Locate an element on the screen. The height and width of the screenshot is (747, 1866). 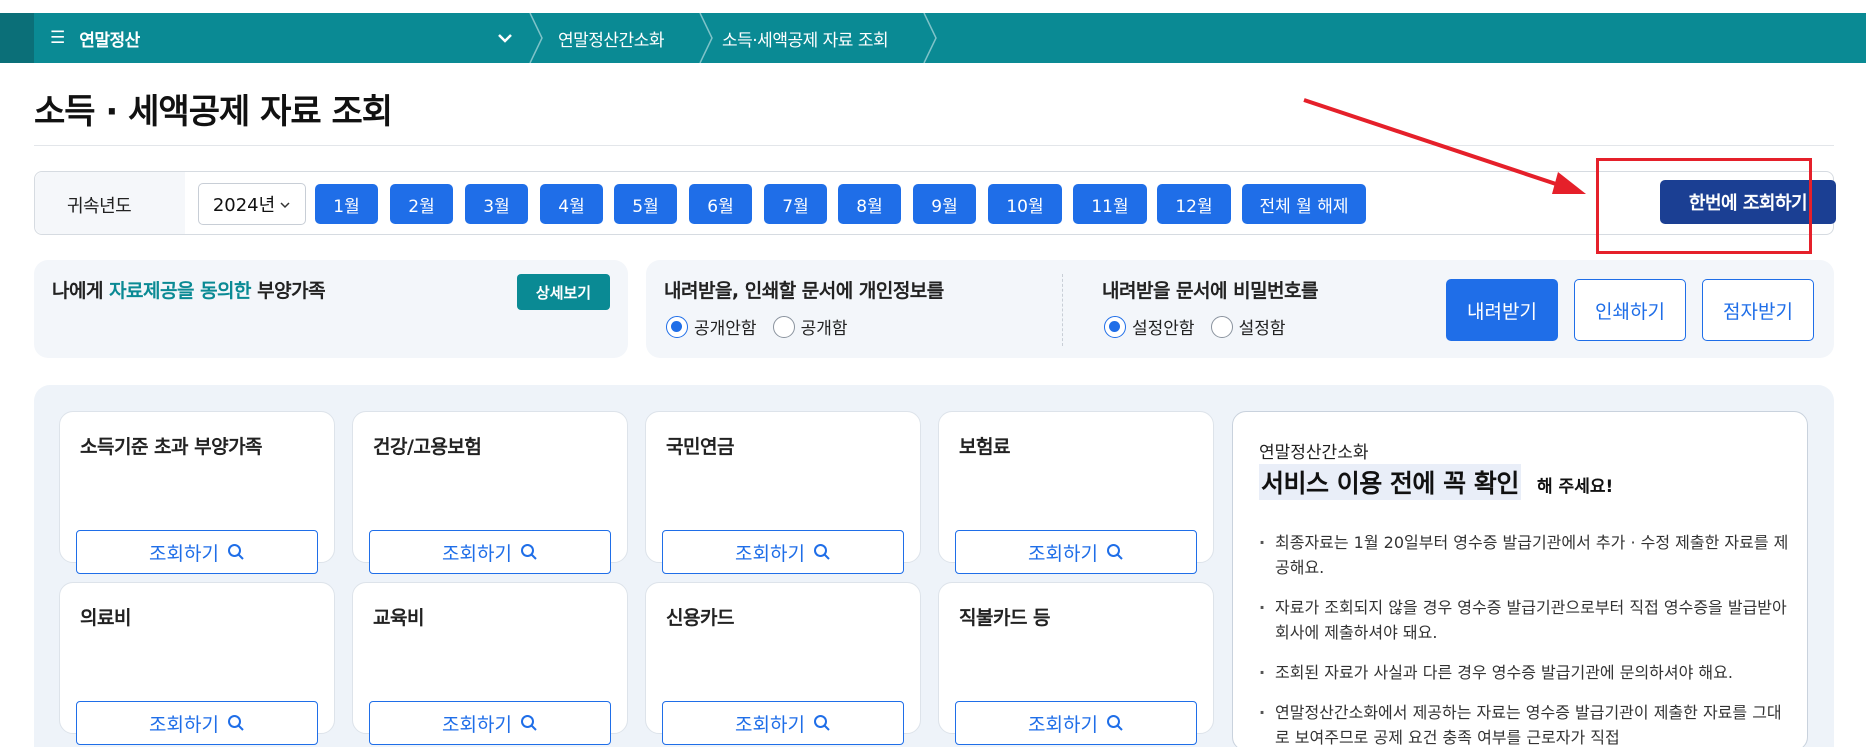
annotation-highlight-box is located at coordinates (1704, 206).